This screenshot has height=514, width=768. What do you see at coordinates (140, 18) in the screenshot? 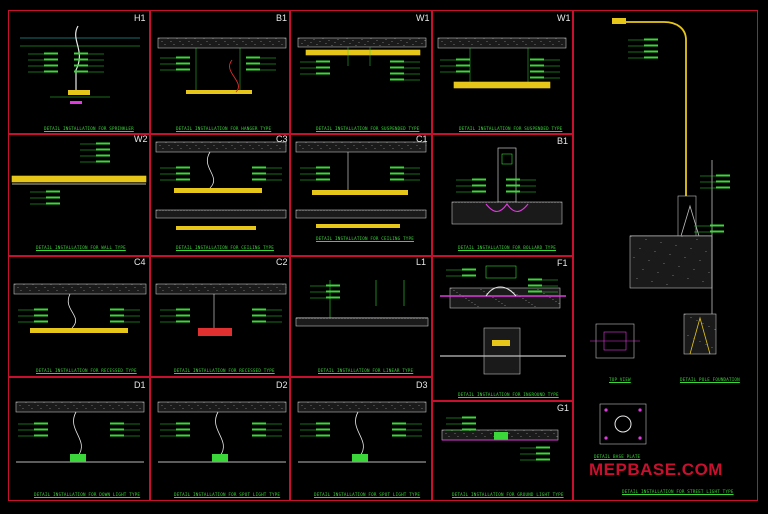
I see `detail-tag: H1` at bounding box center [140, 18].